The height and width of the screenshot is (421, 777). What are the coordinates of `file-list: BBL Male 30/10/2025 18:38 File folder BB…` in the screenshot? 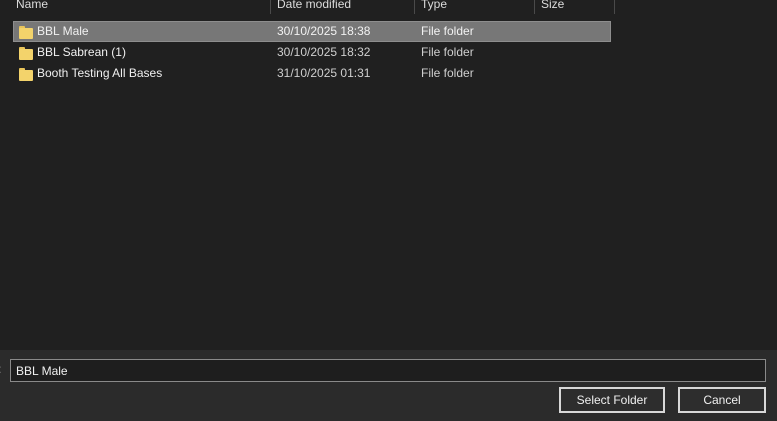 It's located at (312, 52).